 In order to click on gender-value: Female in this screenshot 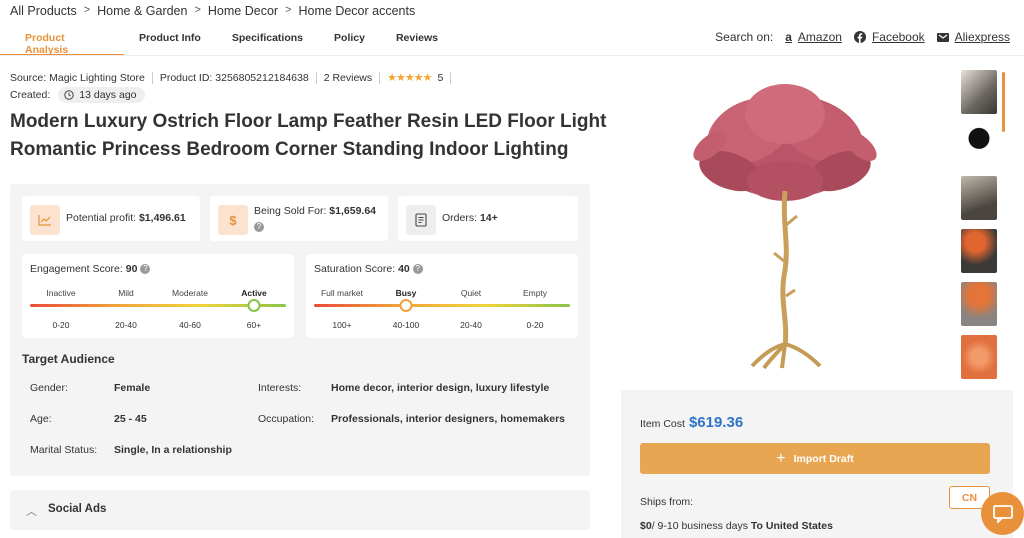, I will do `click(132, 388)`.